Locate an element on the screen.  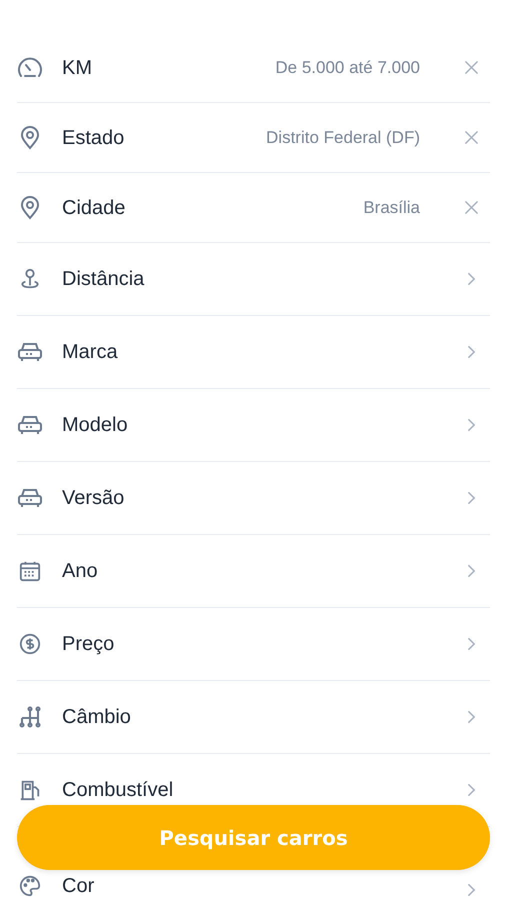
filter-label: Versão is located at coordinates (94, 498).